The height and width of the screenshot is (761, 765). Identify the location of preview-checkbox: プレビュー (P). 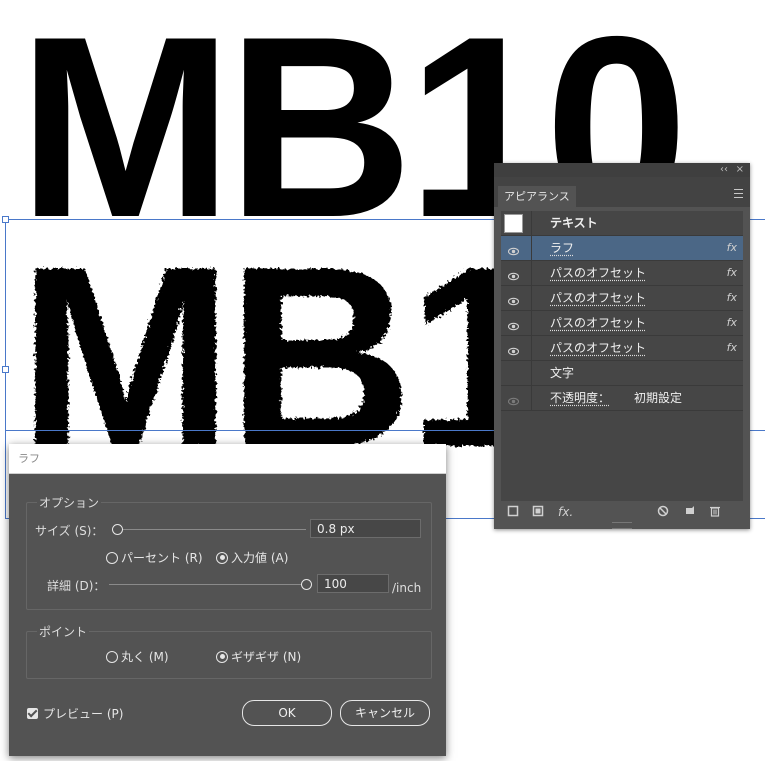
(75, 713).